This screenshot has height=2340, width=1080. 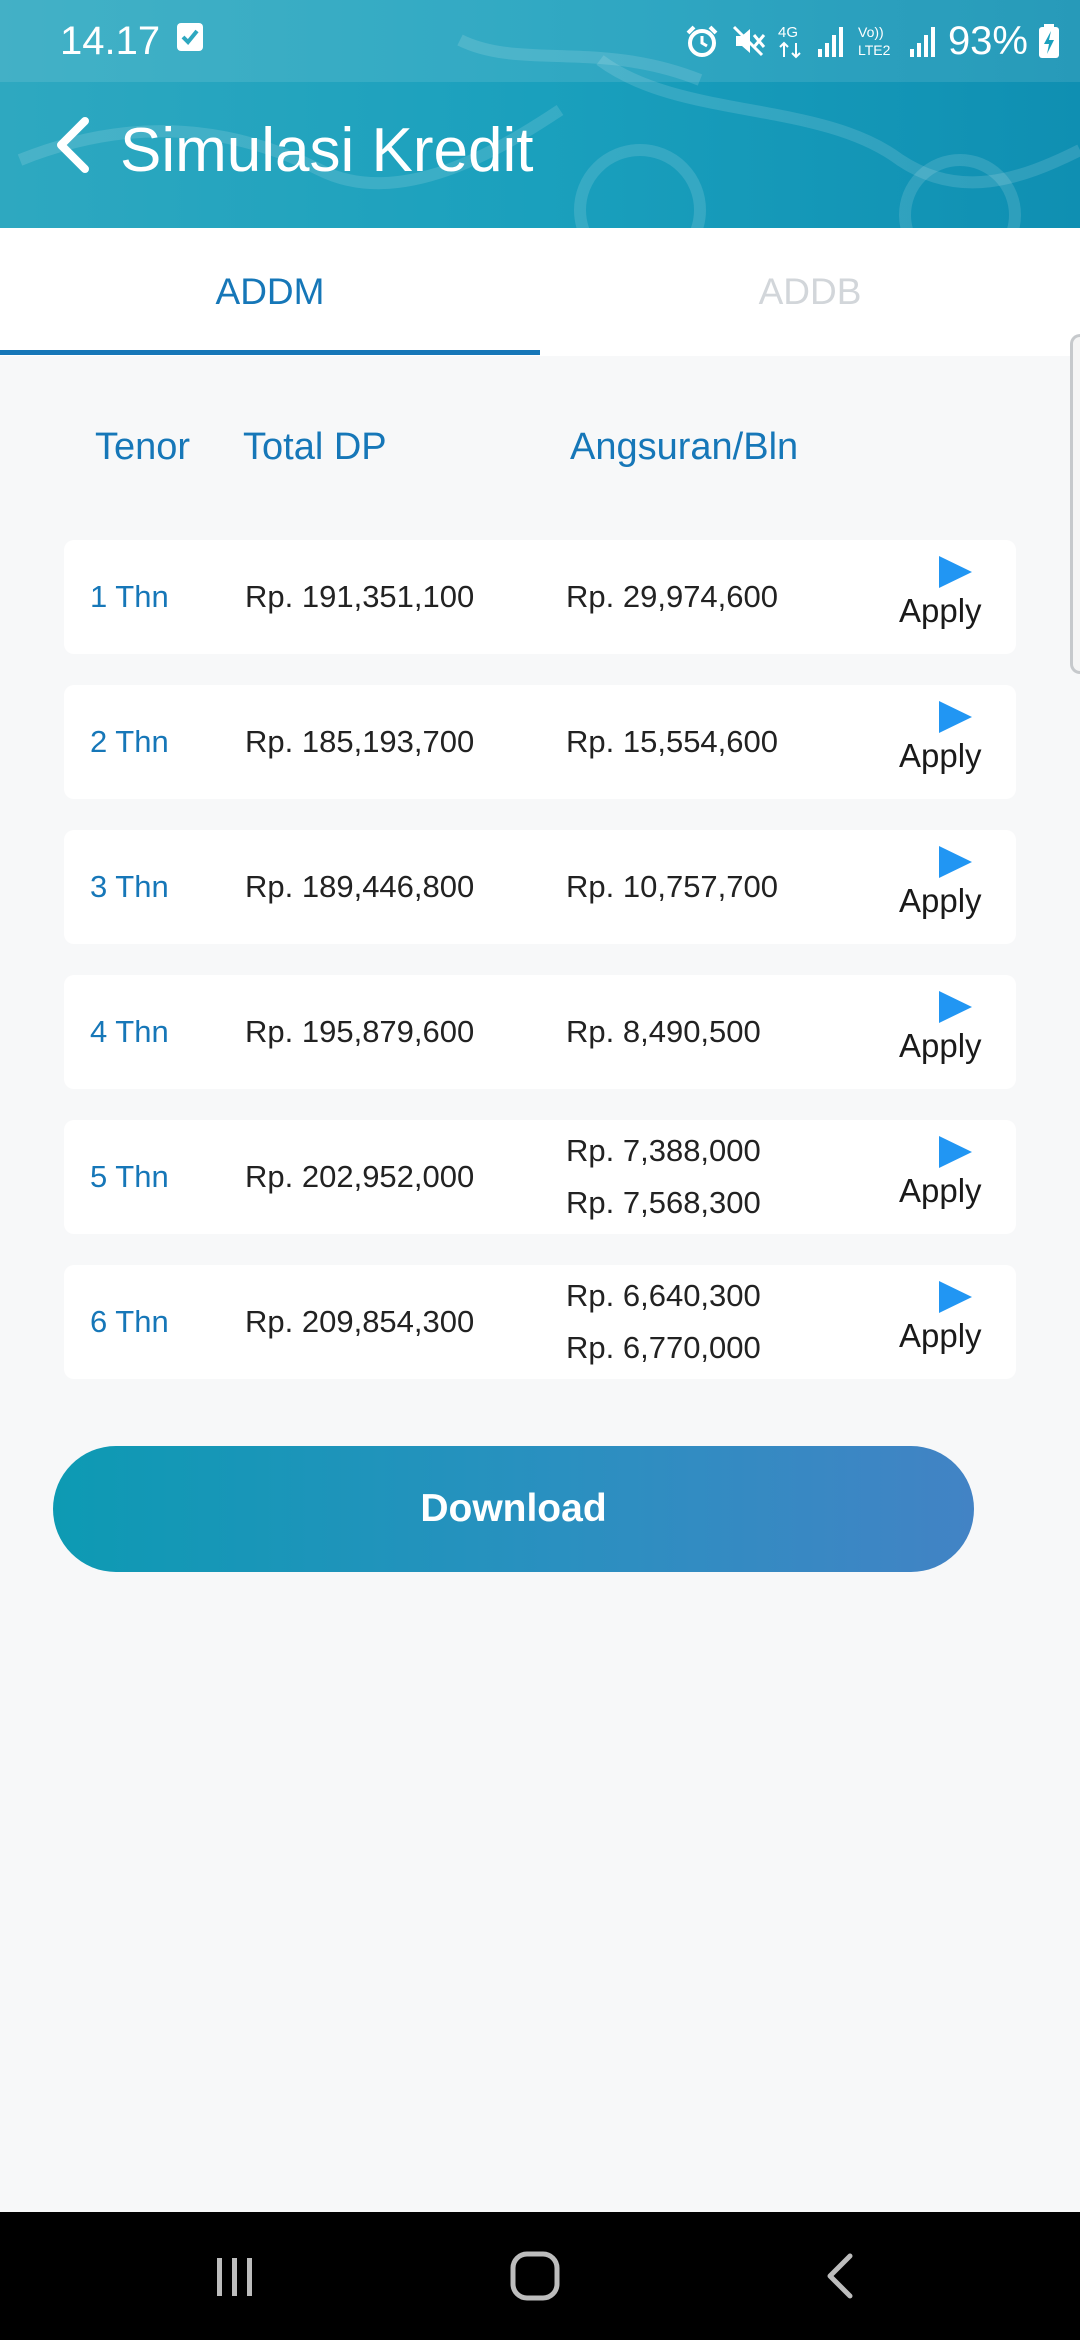 I want to click on app-bar: Simulasi Kredit, so click(x=540, y=155).